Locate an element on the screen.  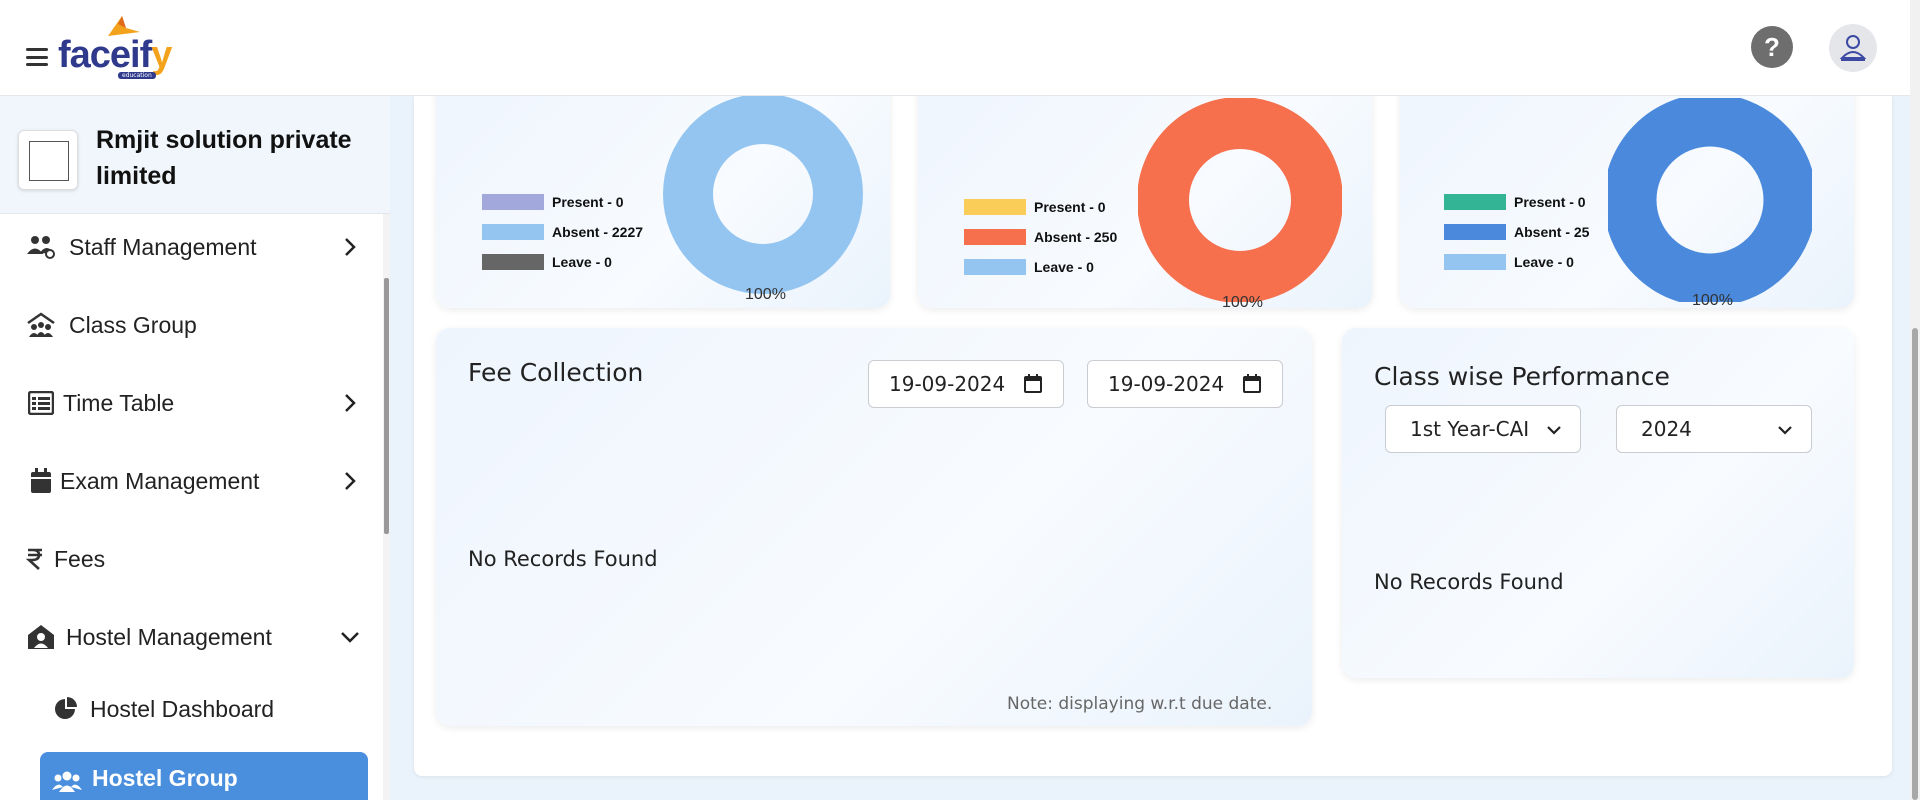
pie-chart-icon is located at coordinates (65, 709).